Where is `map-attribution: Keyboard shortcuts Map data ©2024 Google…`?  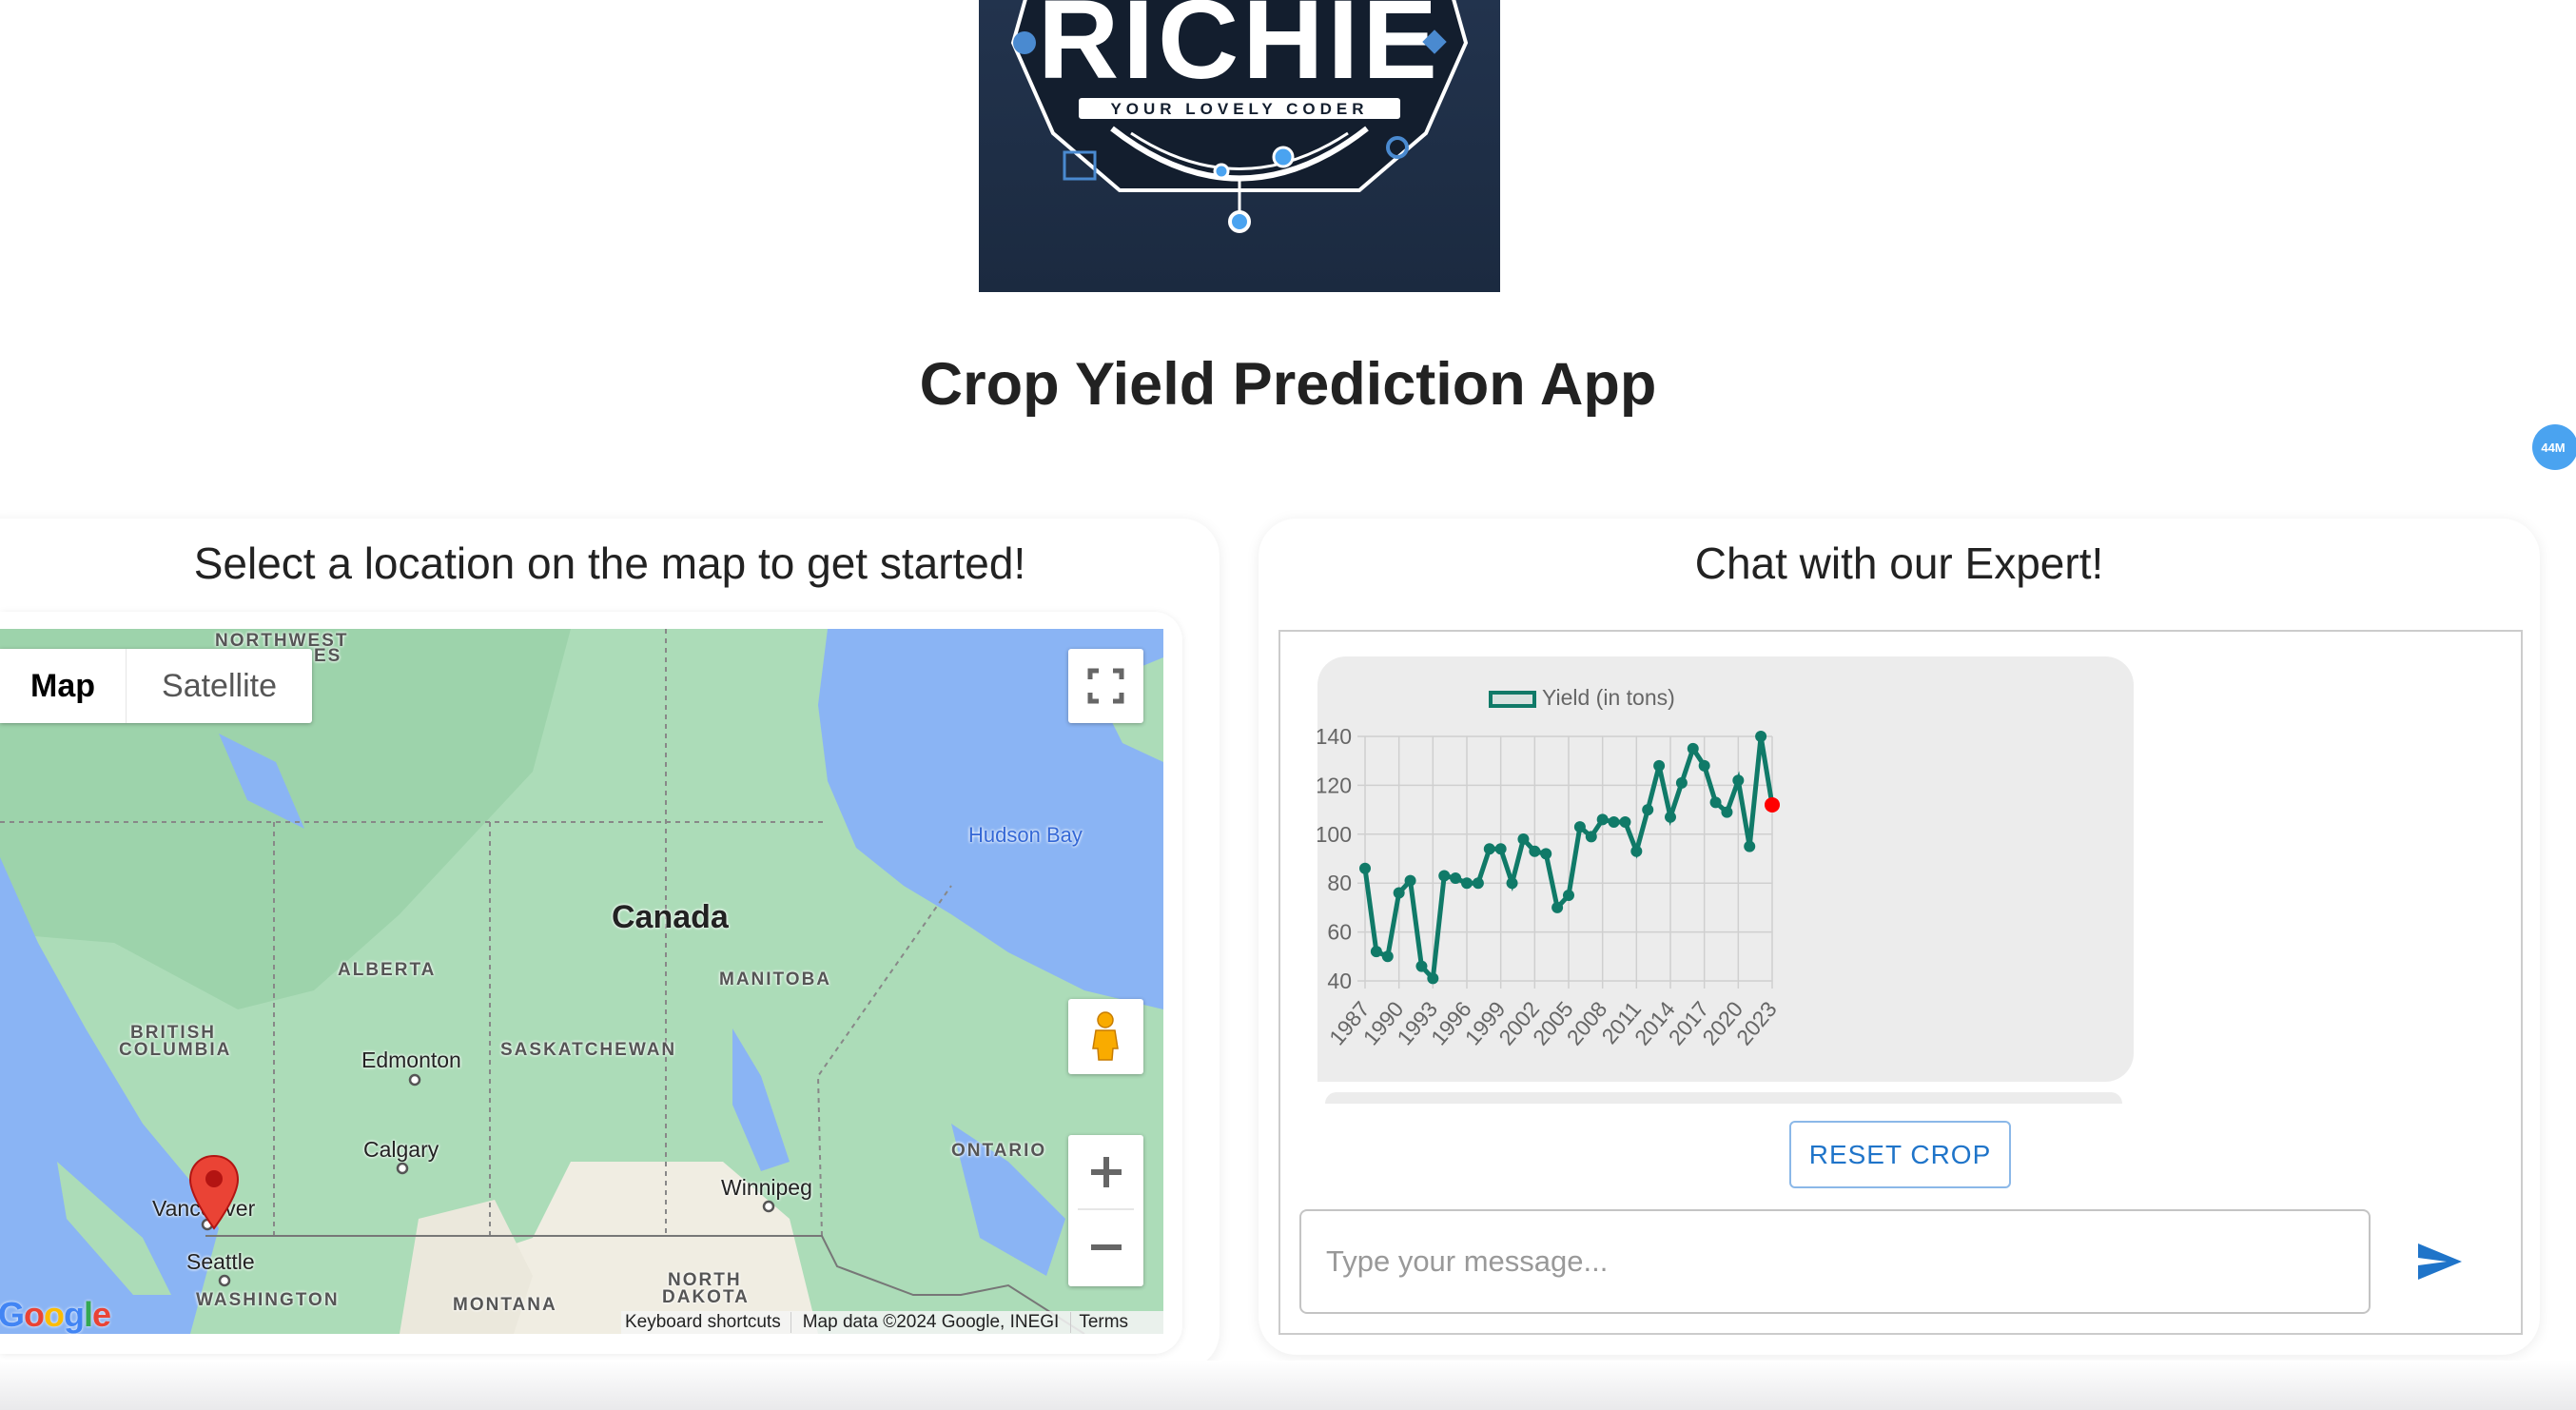
map-attribution: Keyboard shortcuts Map data ©2024 Google… is located at coordinates (892, 1322).